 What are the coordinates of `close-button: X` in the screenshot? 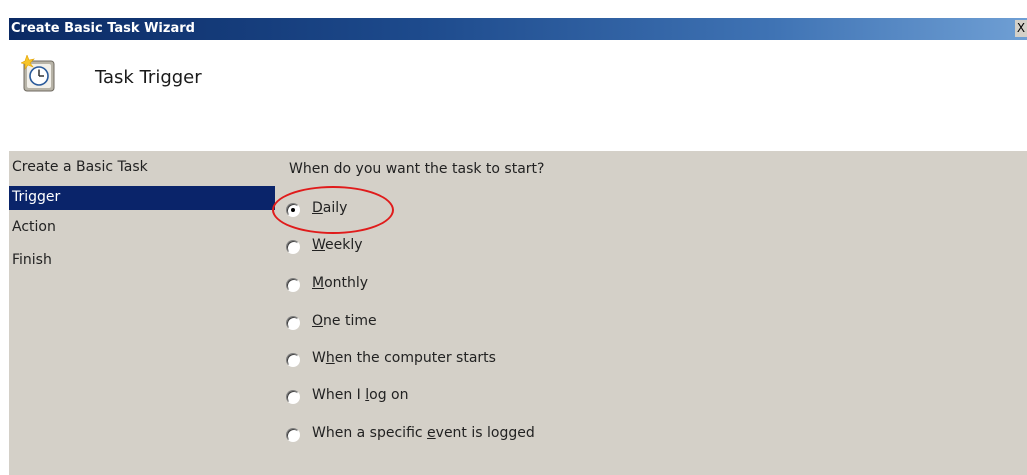 It's located at (1021, 28).